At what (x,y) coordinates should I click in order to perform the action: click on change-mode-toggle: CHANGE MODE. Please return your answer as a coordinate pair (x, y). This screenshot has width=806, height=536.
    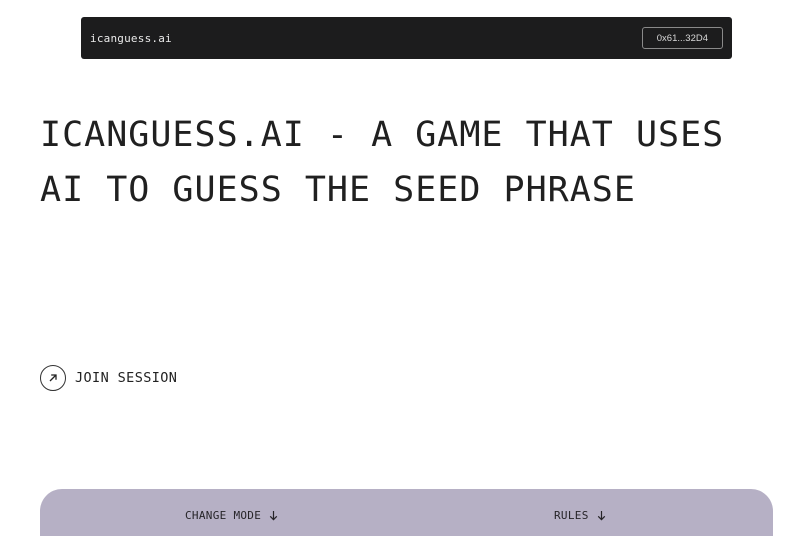
    Looking at the image, I should click on (231, 515).